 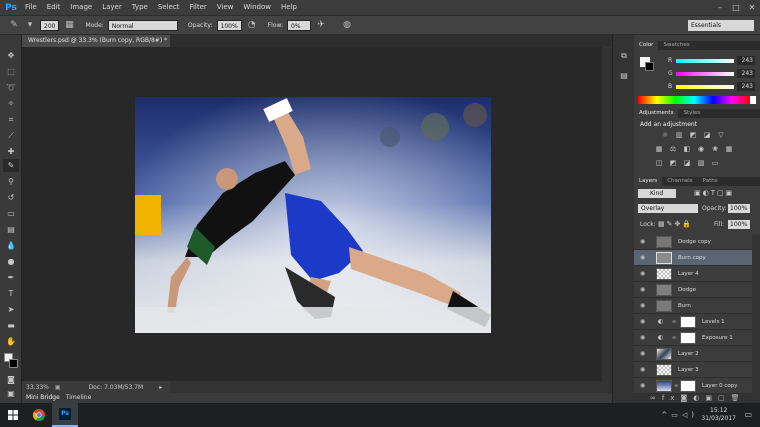 I want to click on share-icon: ▣, so click(x=58, y=387).